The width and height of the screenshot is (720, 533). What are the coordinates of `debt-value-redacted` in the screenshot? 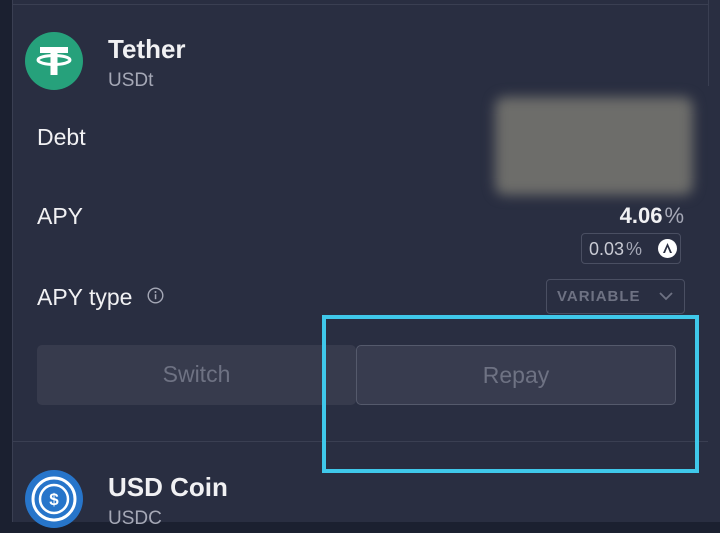 It's located at (594, 146).